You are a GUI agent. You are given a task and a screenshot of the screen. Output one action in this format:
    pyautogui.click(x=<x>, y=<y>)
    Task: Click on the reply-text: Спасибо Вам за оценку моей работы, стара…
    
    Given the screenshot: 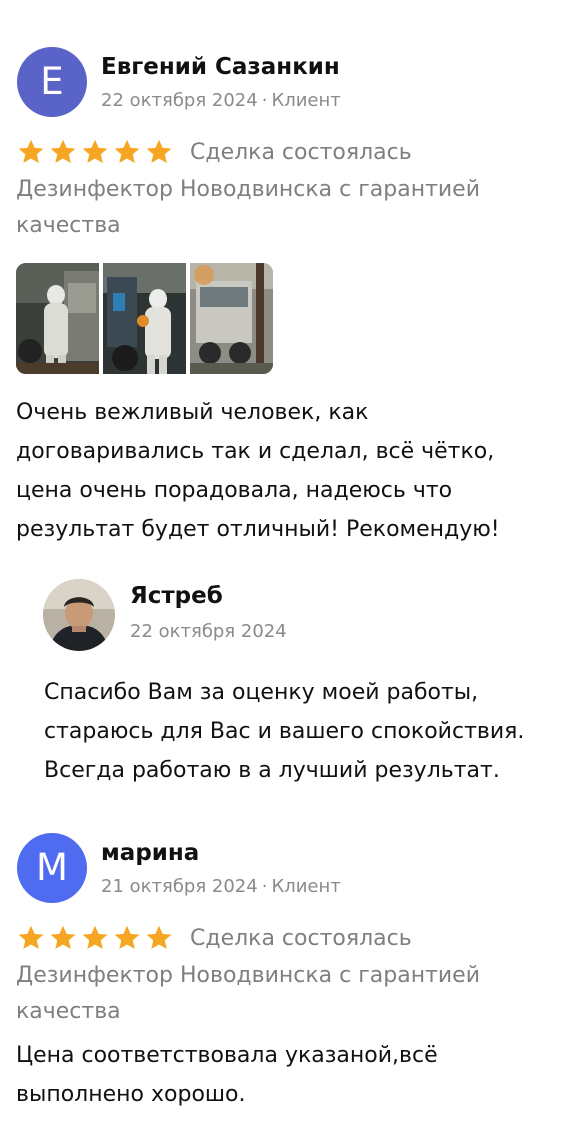 What is the action you would take?
    pyautogui.click(x=308, y=731)
    